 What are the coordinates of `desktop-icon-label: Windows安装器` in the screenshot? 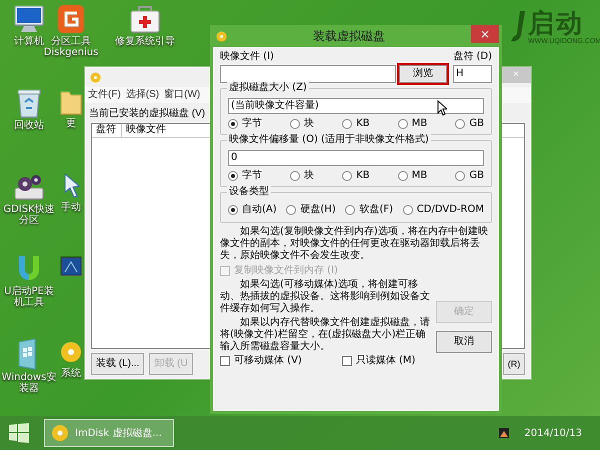 It's located at (29, 383).